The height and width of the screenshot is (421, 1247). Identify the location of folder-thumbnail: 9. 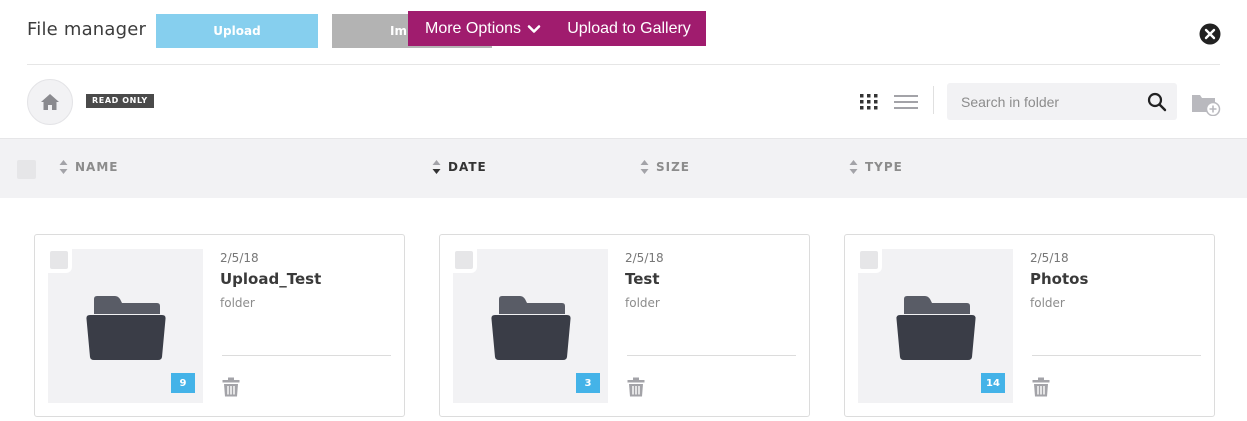
(125, 326).